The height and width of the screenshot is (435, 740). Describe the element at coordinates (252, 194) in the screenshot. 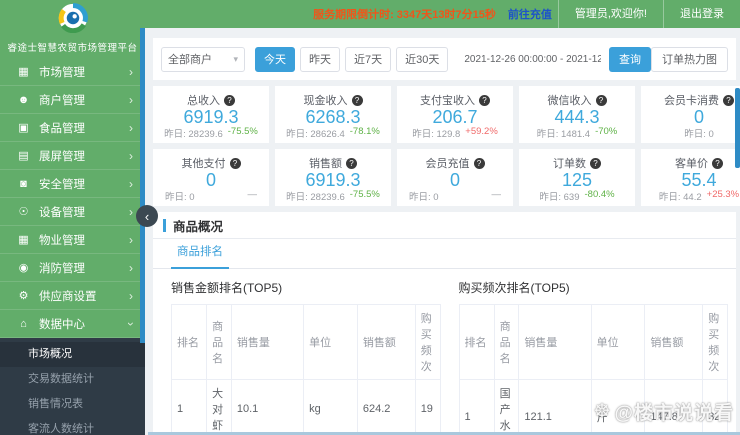

I see `stat-change: —` at that location.